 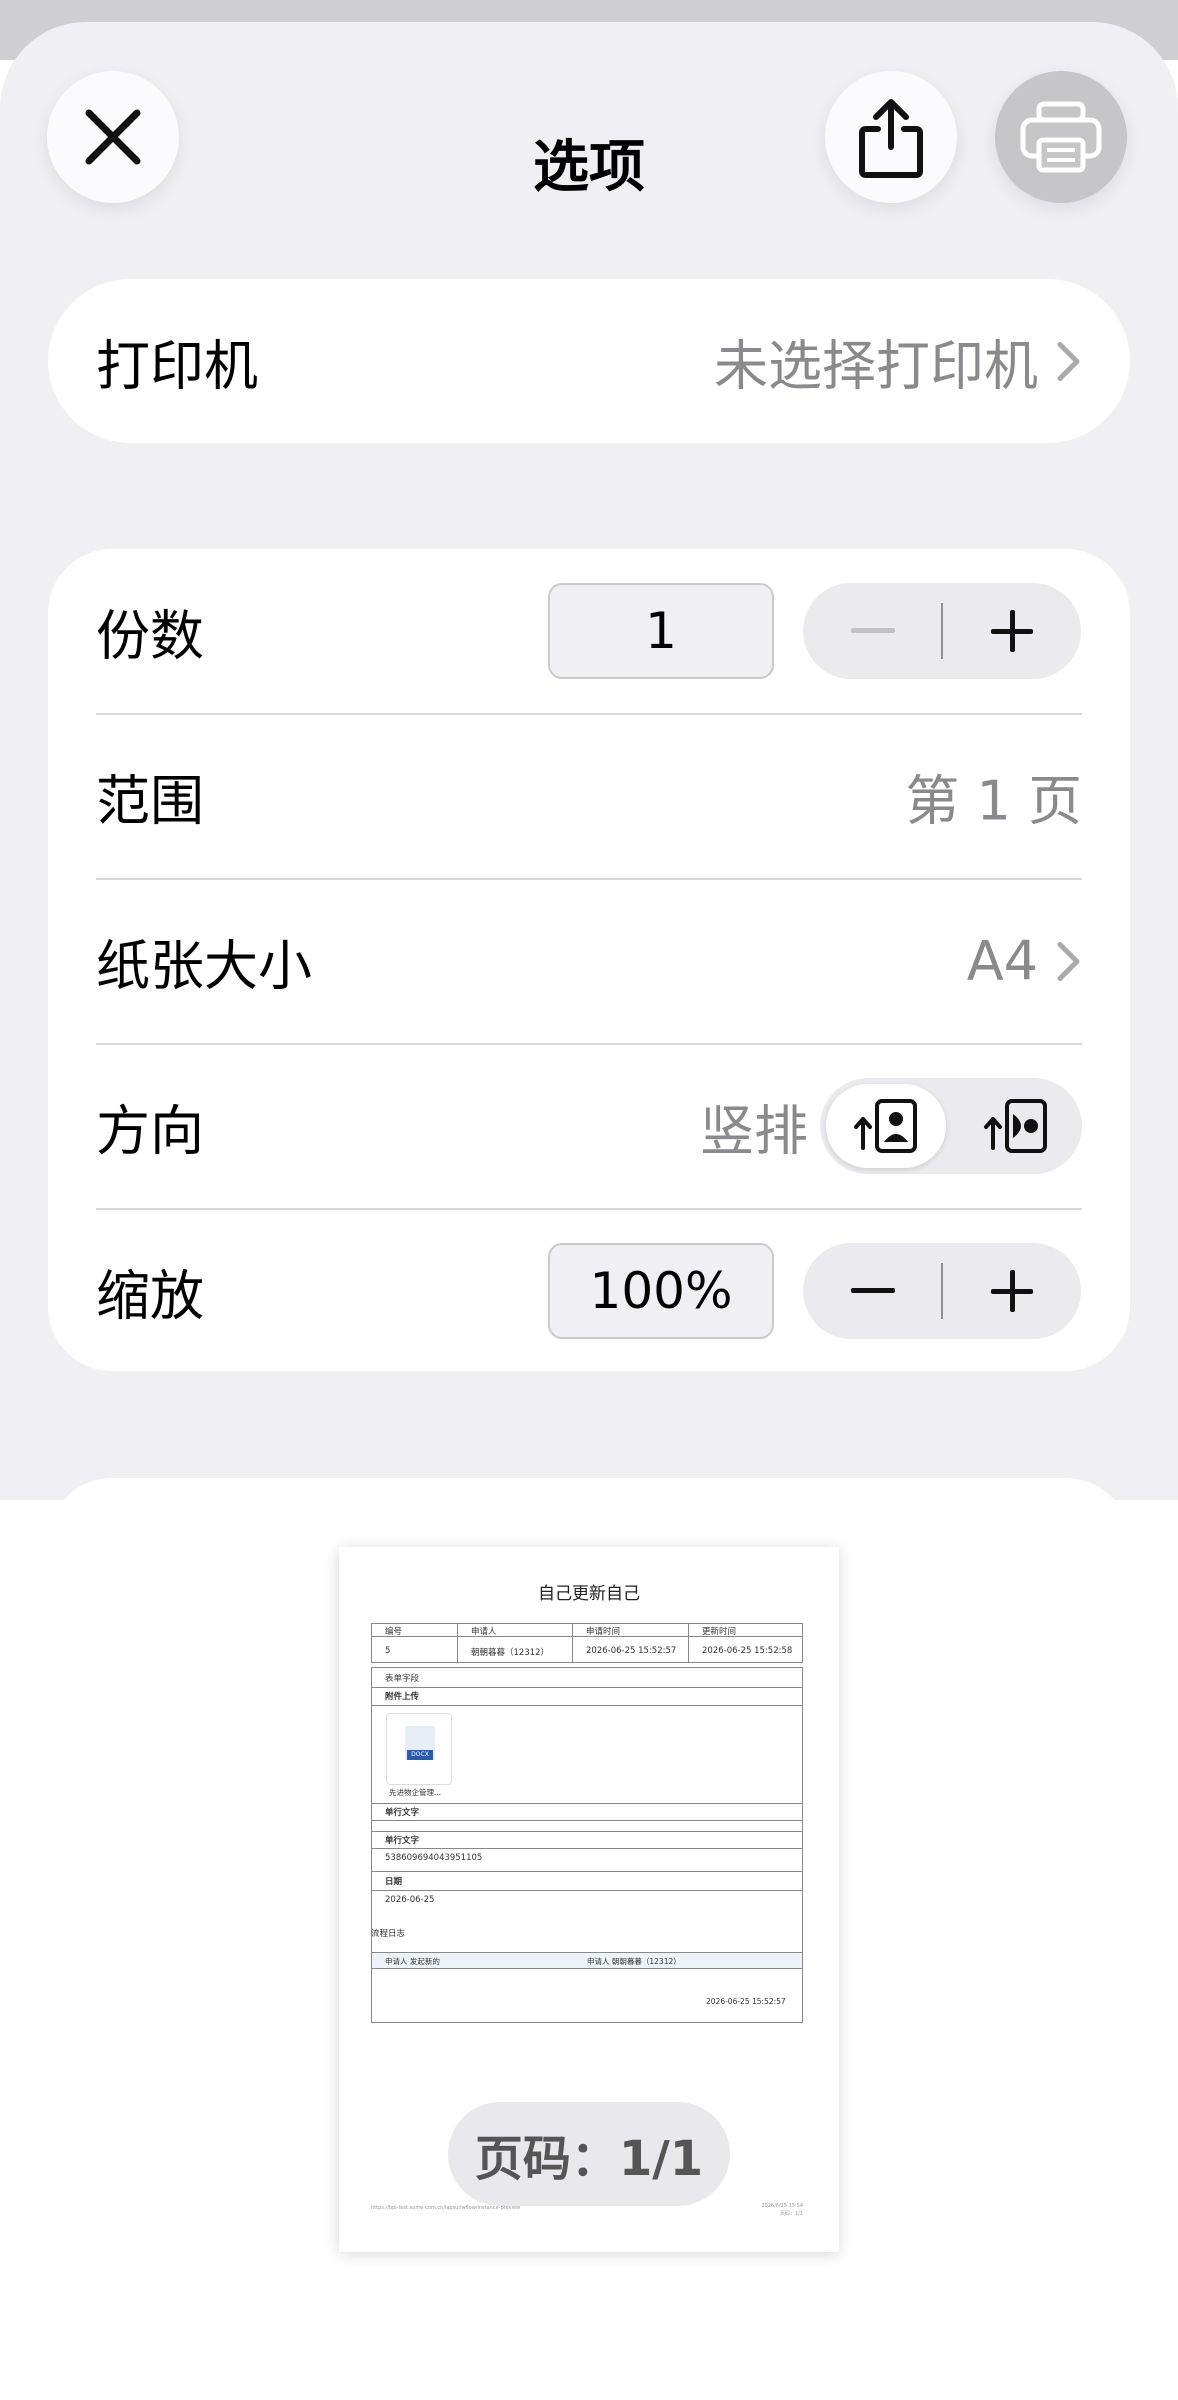 I want to click on printer-card: 打印机 未选择打印机, so click(x=589, y=361).